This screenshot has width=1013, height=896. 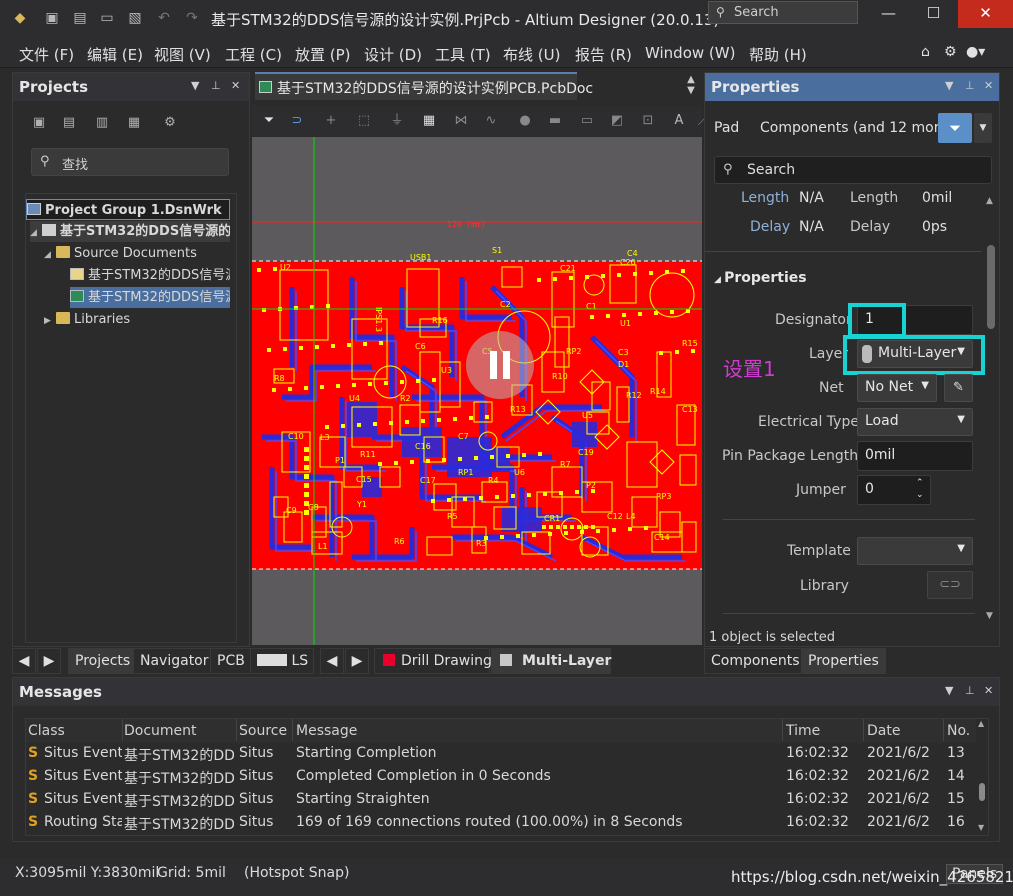 What do you see at coordinates (102, 123) in the screenshot?
I see `project-options-icon: ▥` at bounding box center [102, 123].